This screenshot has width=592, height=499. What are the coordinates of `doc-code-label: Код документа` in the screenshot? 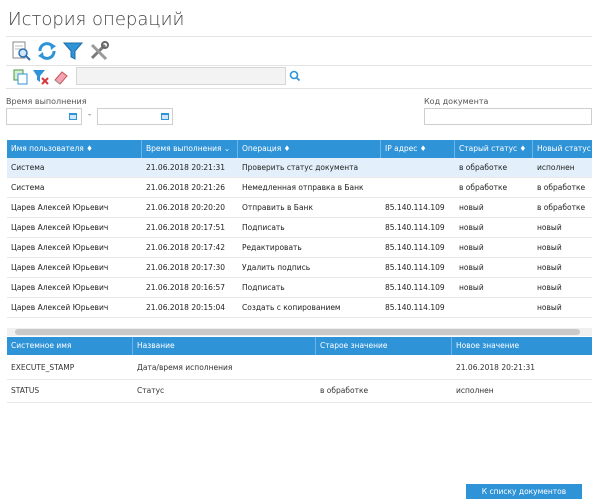 It's located at (456, 101).